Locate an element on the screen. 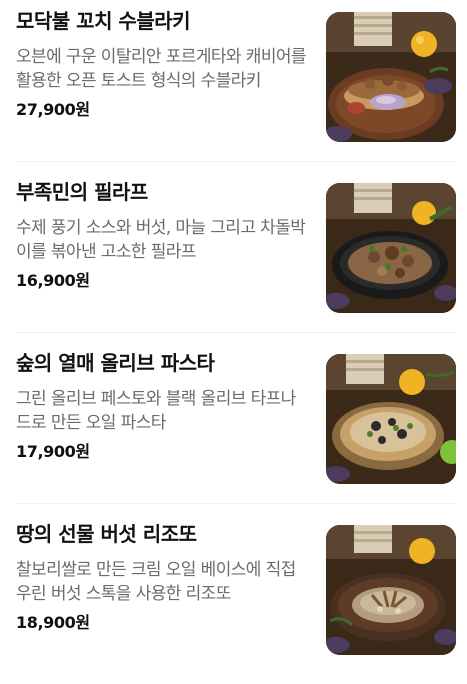 This screenshot has height=684, width=467. sandwich-photo is located at coordinates (391, 77).